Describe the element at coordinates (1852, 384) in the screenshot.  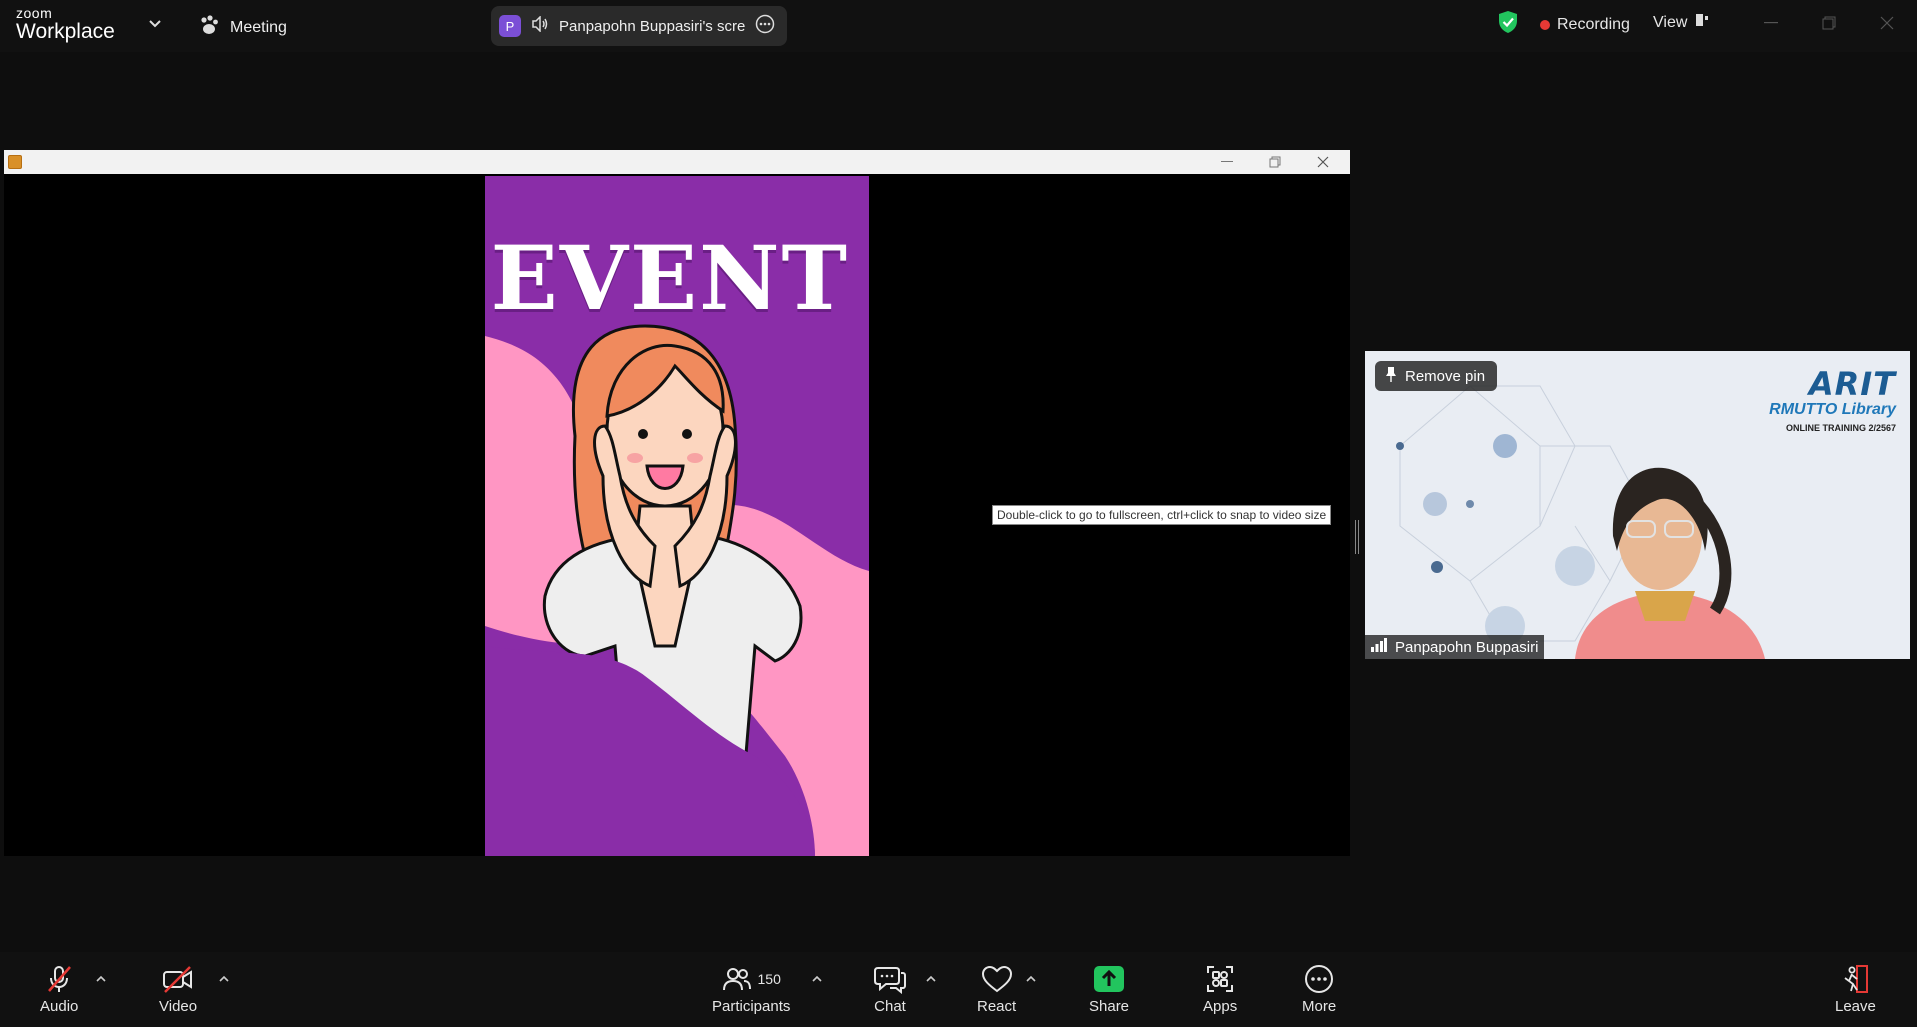
I see `brand-title: ARIT` at that location.